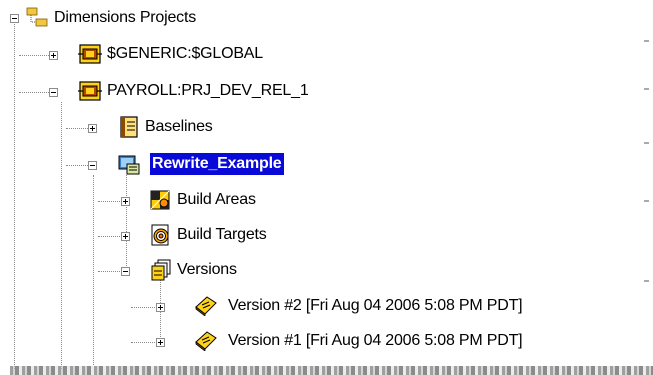 Image resolution: width=653 pixels, height=375 pixels. I want to click on tree-node-label-selected: Rewrite_Example, so click(217, 164).